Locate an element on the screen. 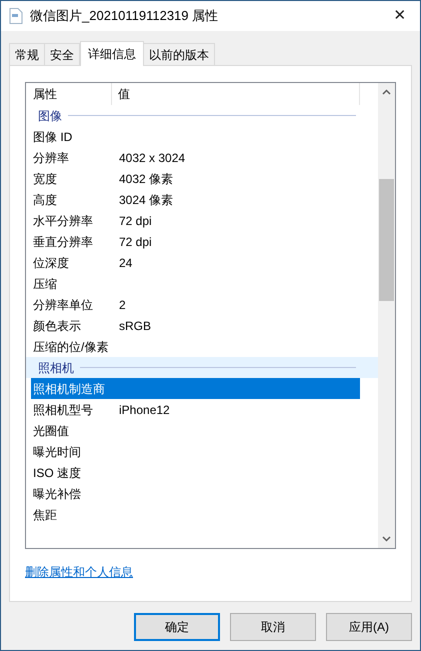  scroll-thumb is located at coordinates (386, 240).